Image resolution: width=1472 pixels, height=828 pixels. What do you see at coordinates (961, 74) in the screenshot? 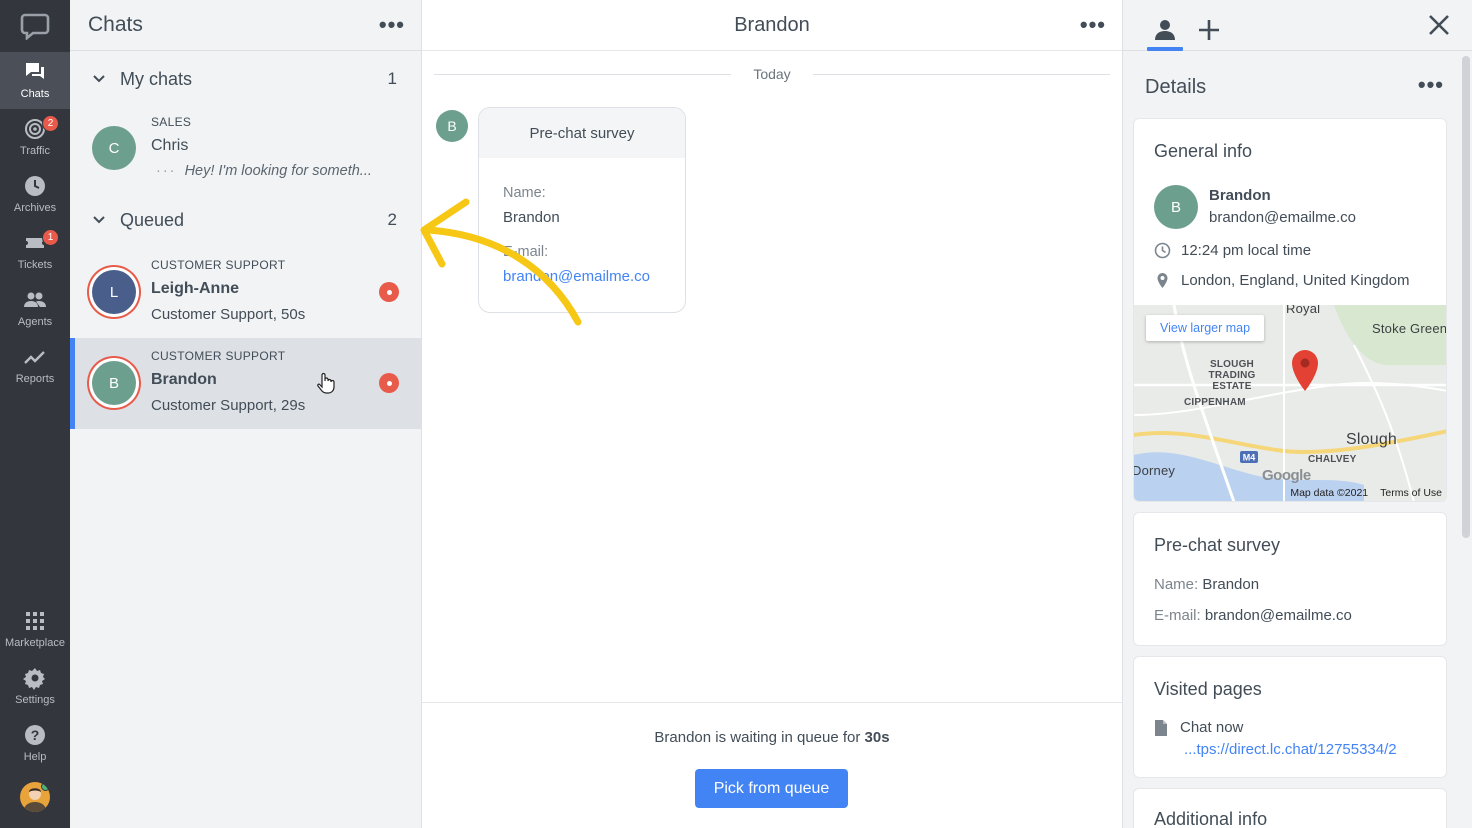
I see `divider-line` at bounding box center [961, 74].